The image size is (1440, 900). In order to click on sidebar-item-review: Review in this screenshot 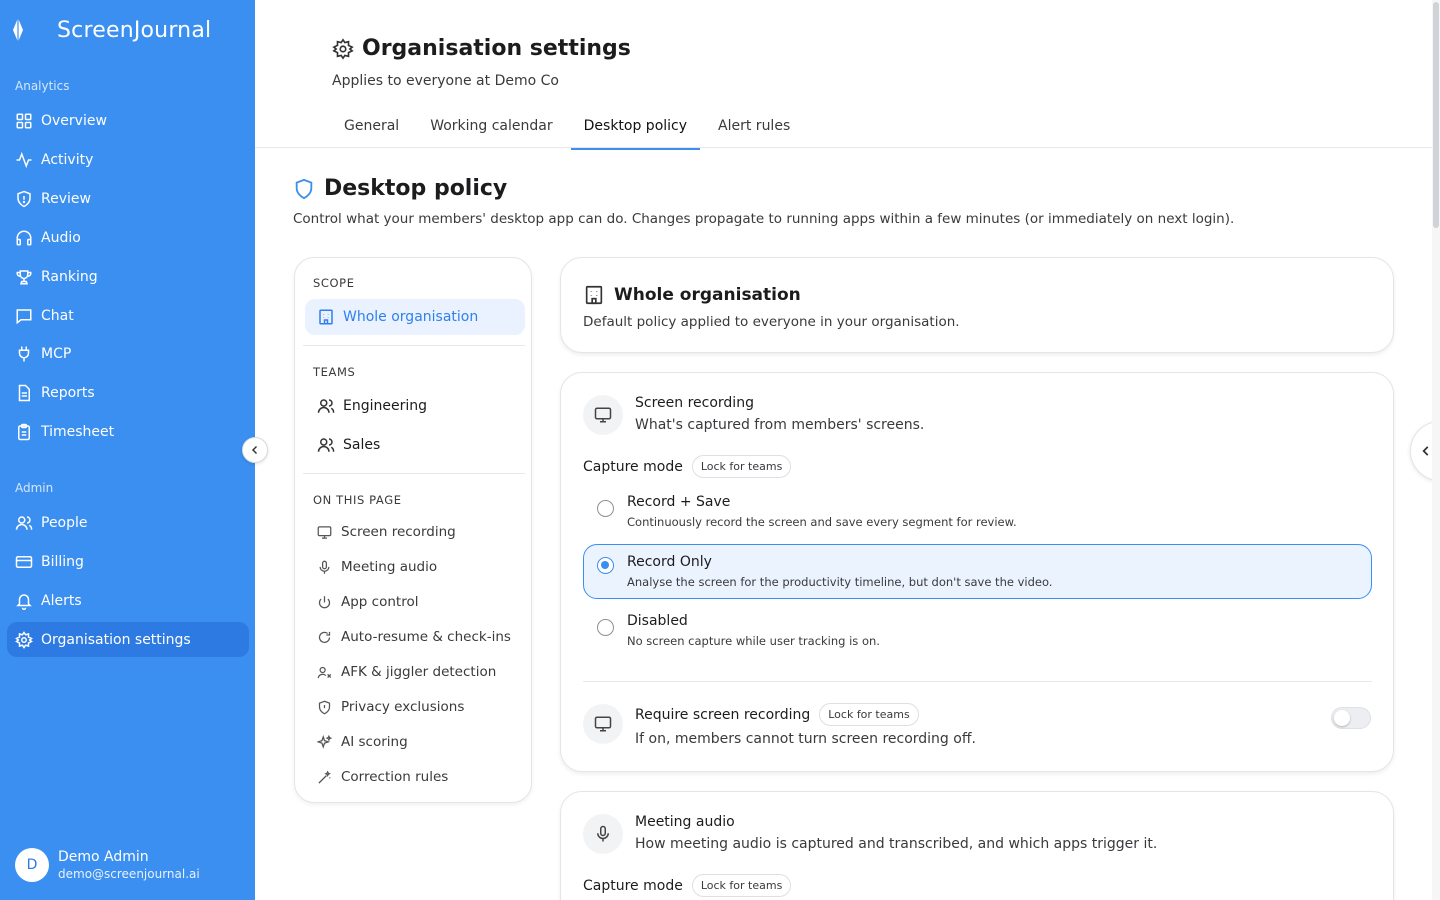, I will do `click(128, 198)`.